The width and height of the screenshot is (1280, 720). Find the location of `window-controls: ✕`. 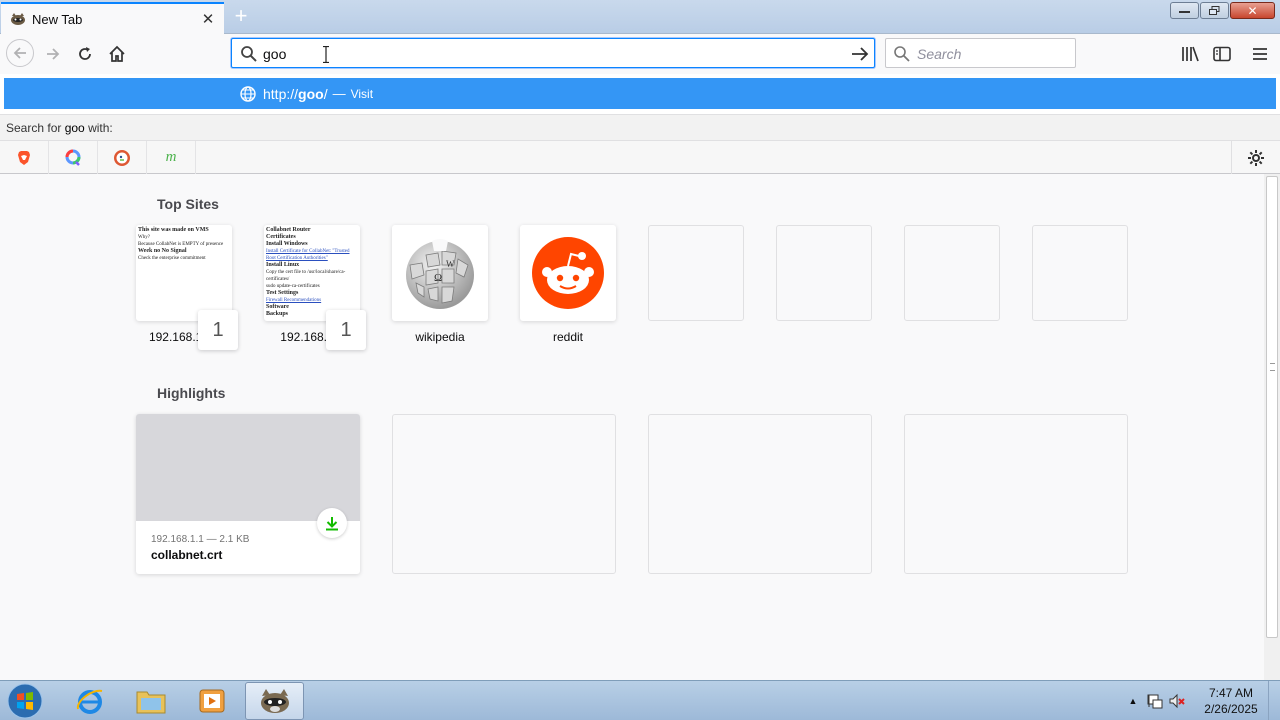

window-controls: ✕ is located at coordinates (1222, 10).